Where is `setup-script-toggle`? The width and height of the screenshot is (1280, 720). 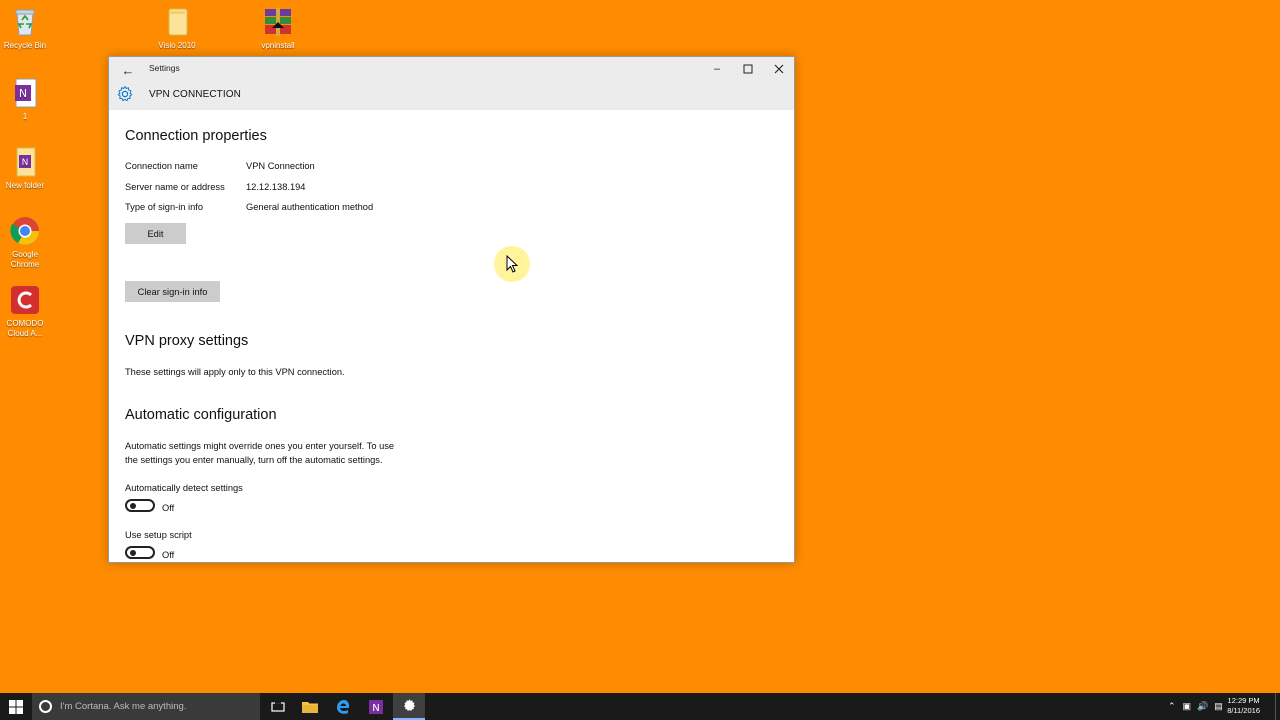
setup-script-toggle is located at coordinates (140, 552).